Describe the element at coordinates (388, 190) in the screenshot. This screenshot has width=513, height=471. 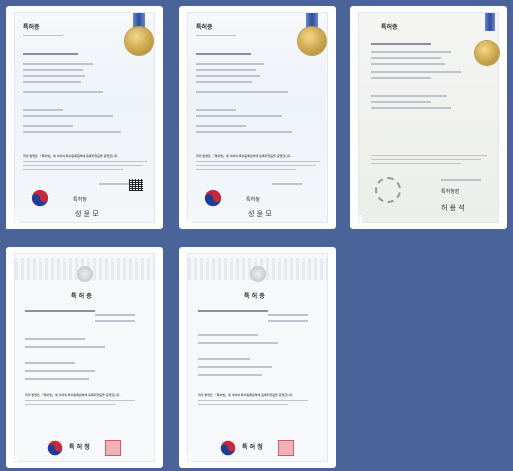
I see `official-seal-icon` at that location.